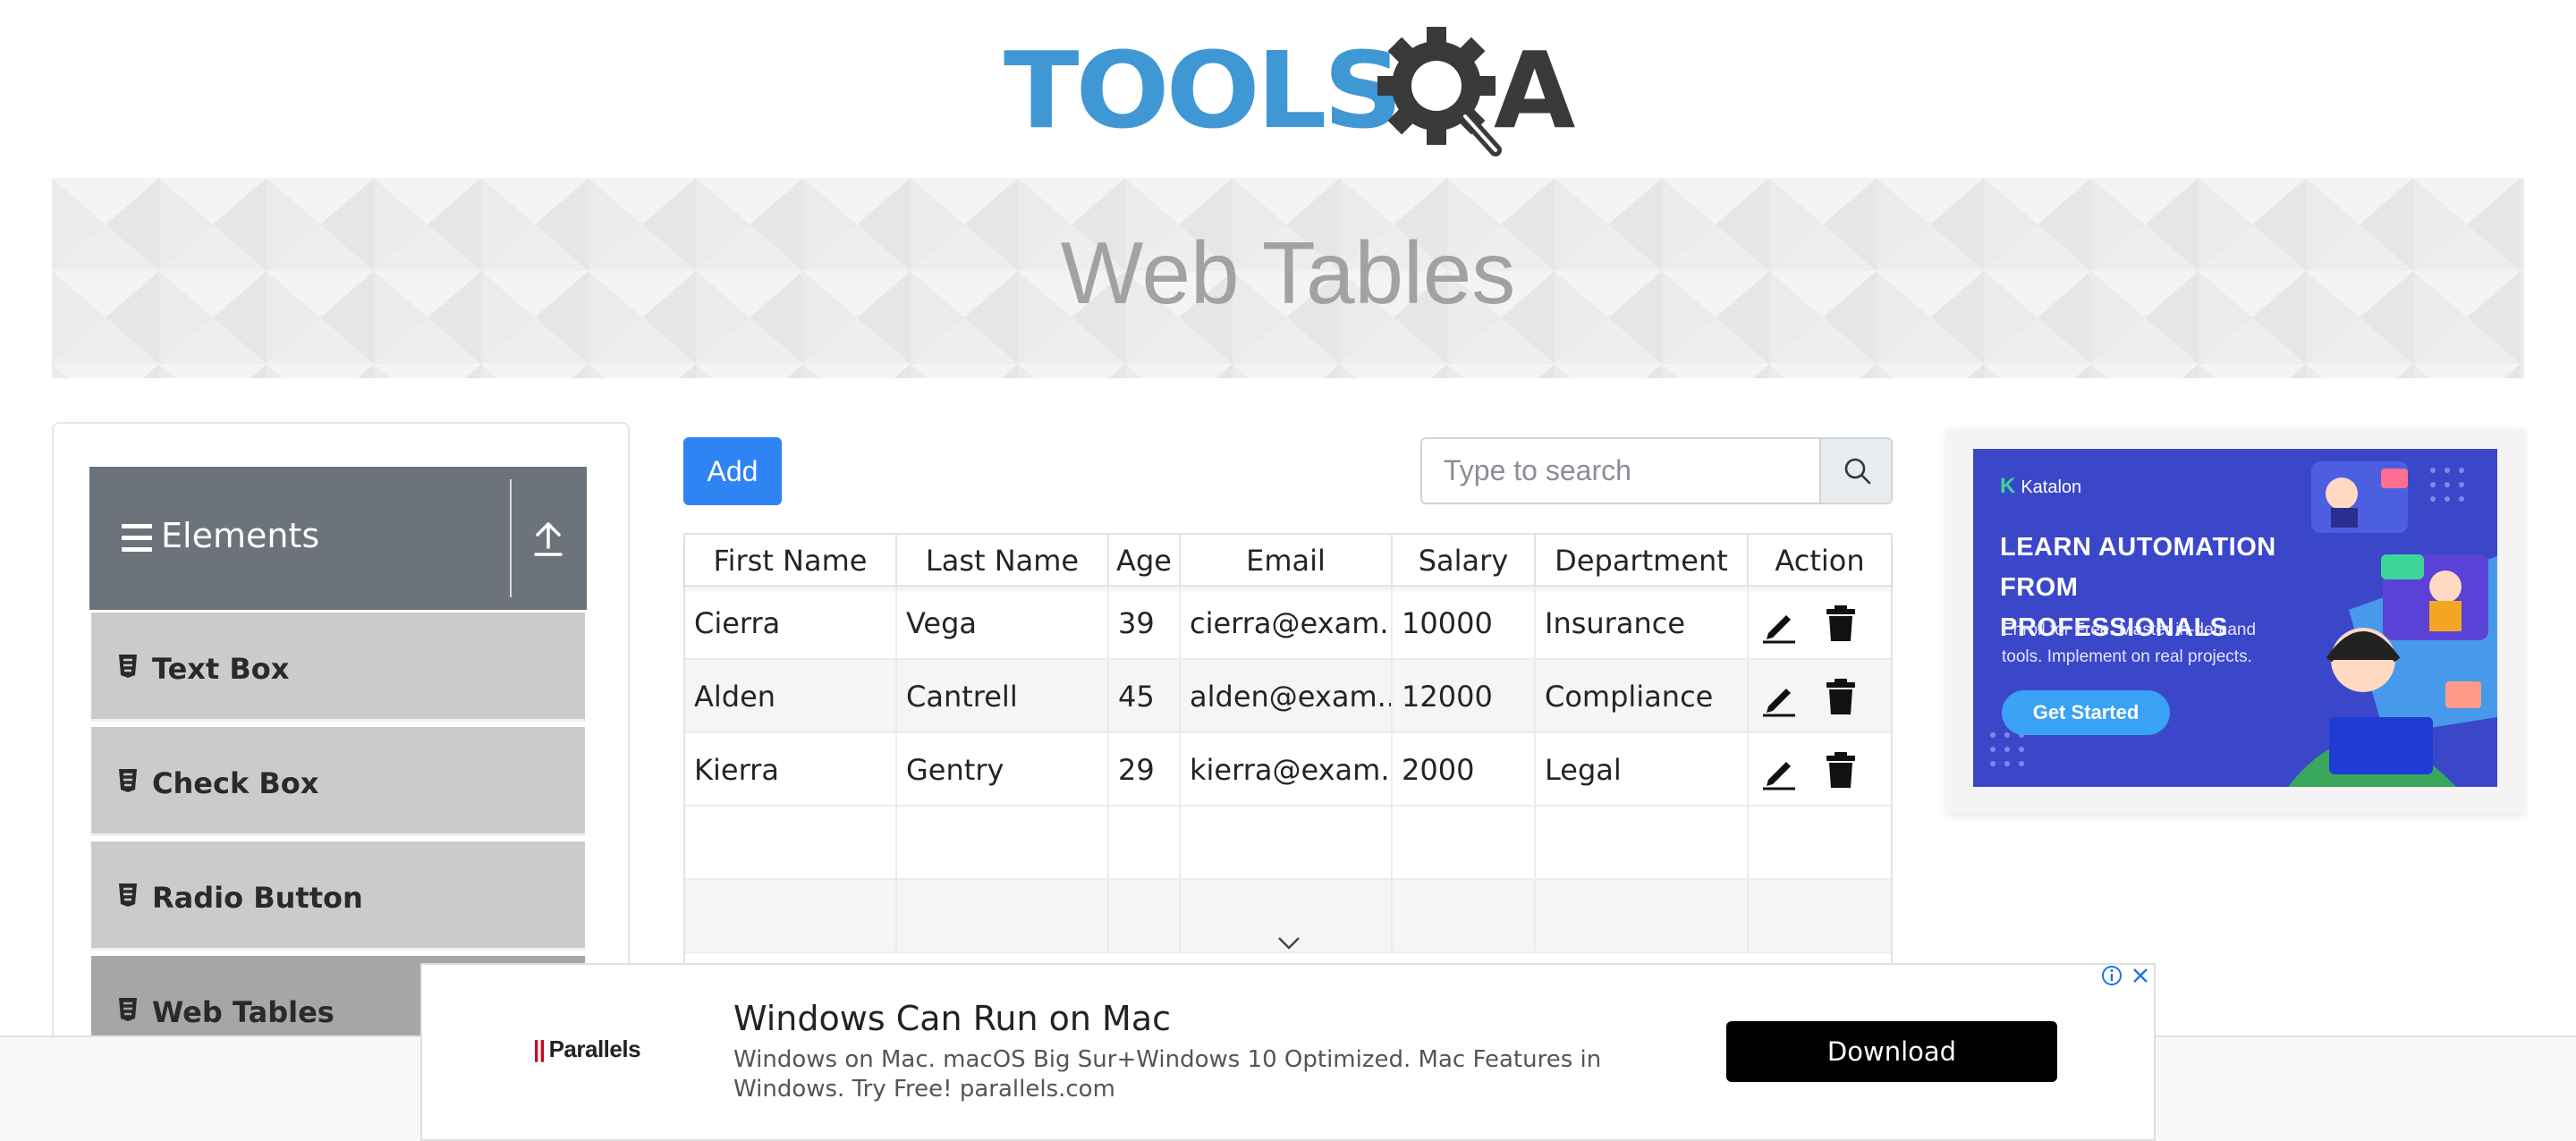 This screenshot has width=2576, height=1141. Describe the element at coordinates (1464, 696) in the screenshot. I see `cell-salary: 12000` at that location.